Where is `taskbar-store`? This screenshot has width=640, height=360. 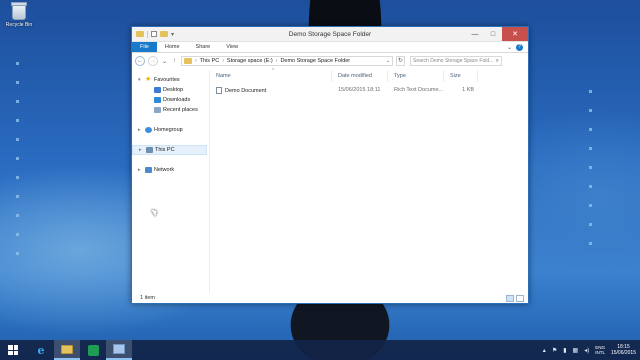 taskbar-store is located at coordinates (93, 350).